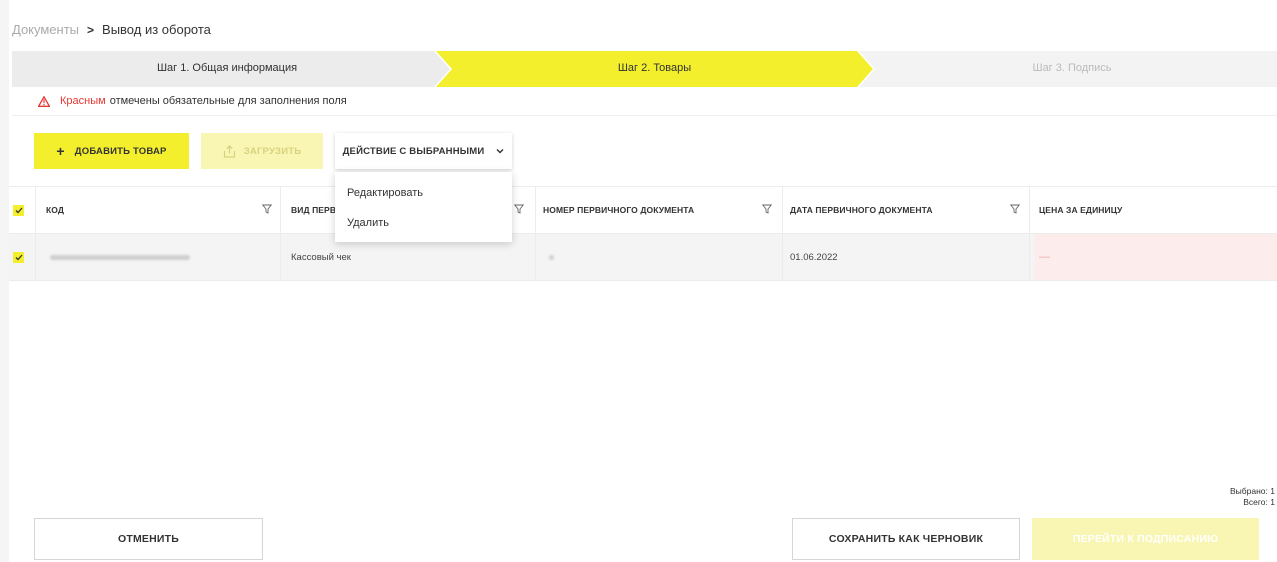 This screenshot has width=1277, height=562. What do you see at coordinates (1145, 539) in the screenshot?
I see `go-to-signing-button: ПЕРЕЙТИ К ПОДПИСАНИЮ` at bounding box center [1145, 539].